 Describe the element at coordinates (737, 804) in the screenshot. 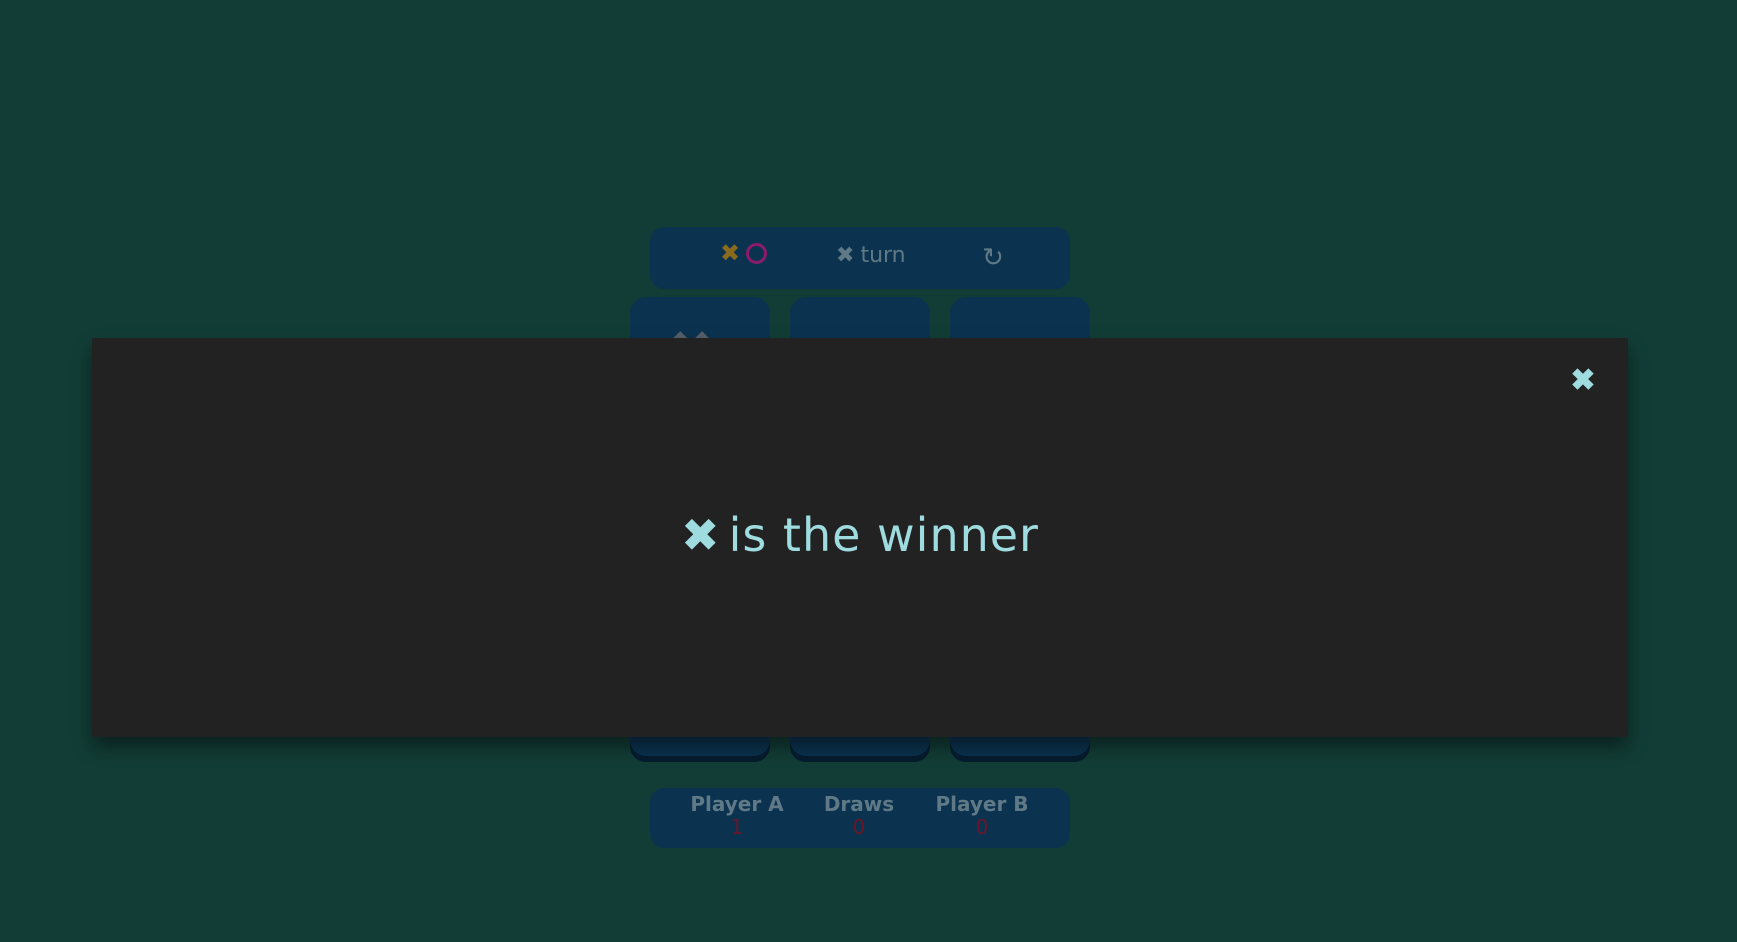

I see `score-label: Player A` at that location.